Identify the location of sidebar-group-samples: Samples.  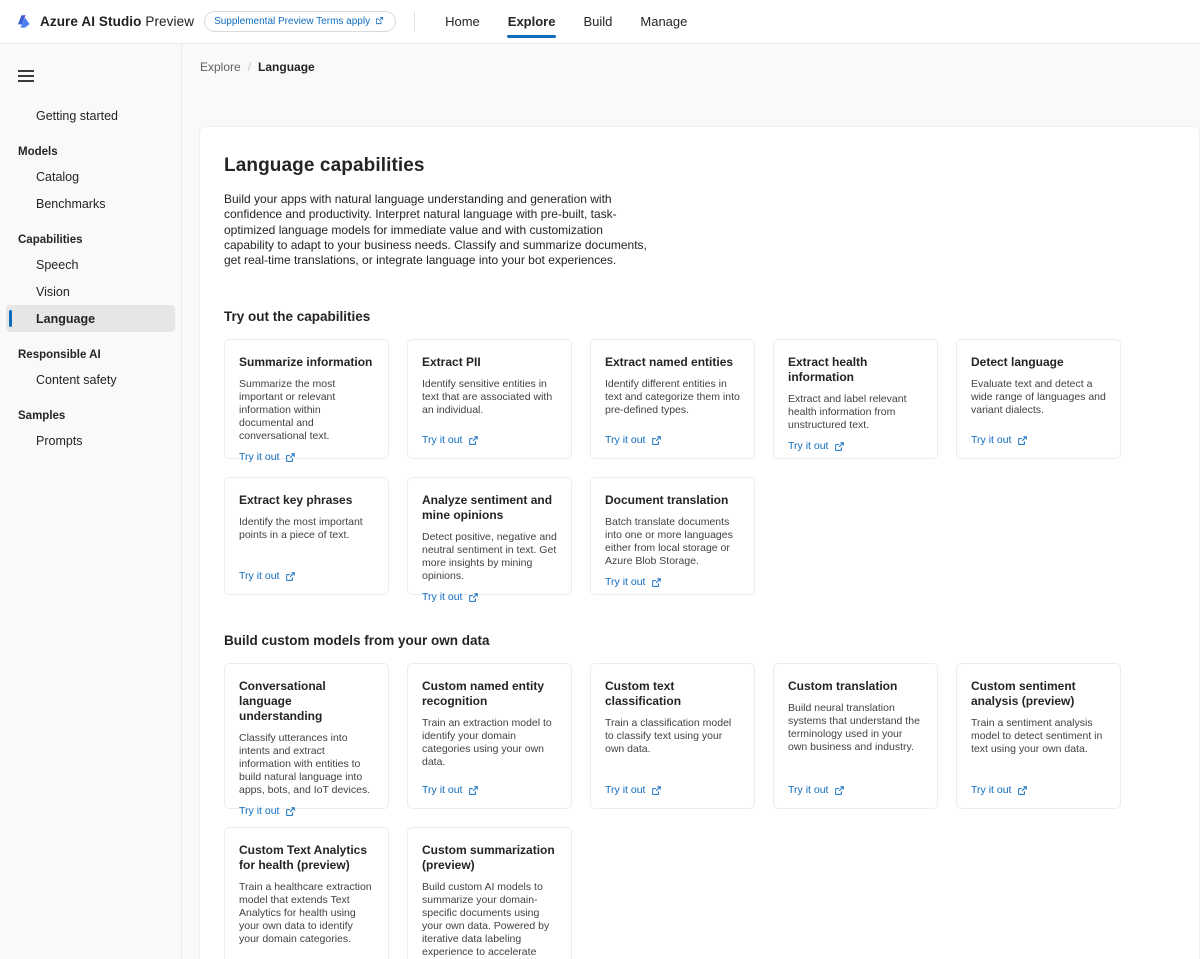
(42, 416).